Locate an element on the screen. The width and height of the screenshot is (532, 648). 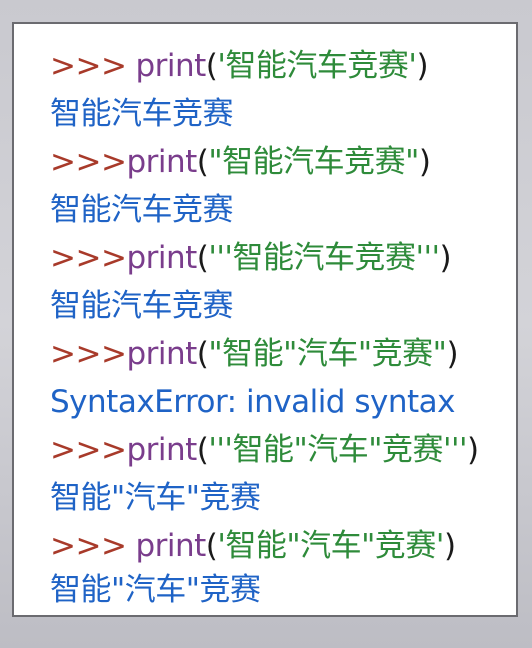
code-line-input: >>> print('智能汽车竞赛') is located at coordinates (239, 66).